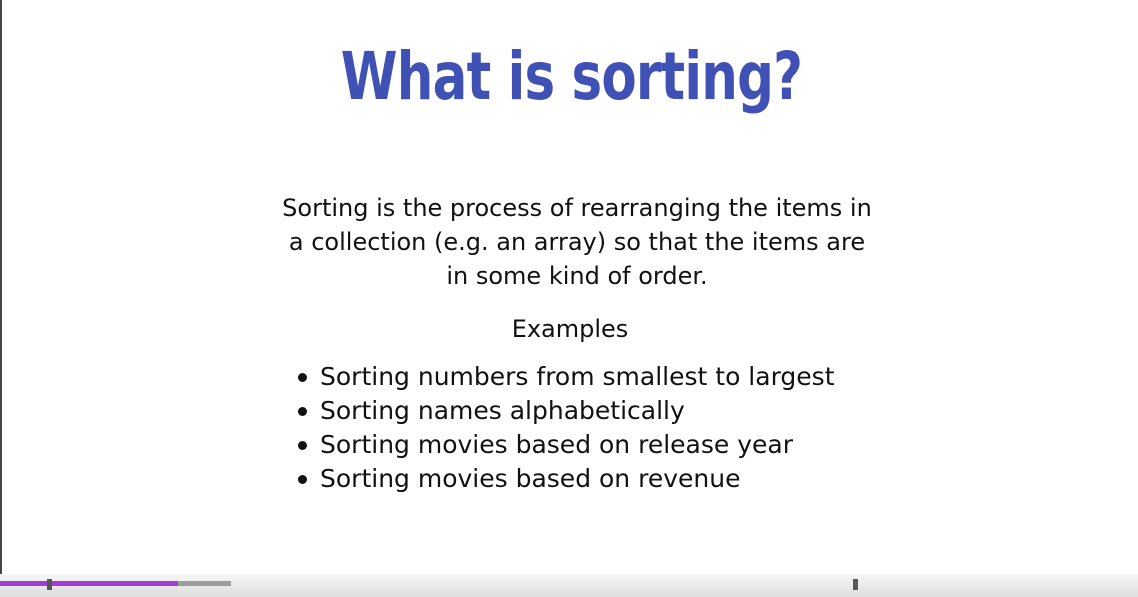  I want to click on examples-heading: Examples, so click(570, 329).